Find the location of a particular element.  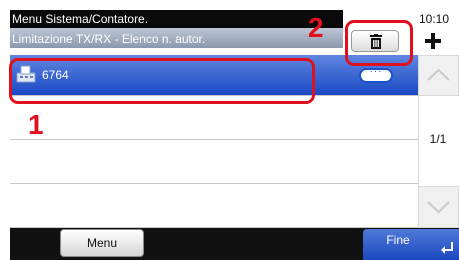

chevron-down-icon is located at coordinates (438, 207).